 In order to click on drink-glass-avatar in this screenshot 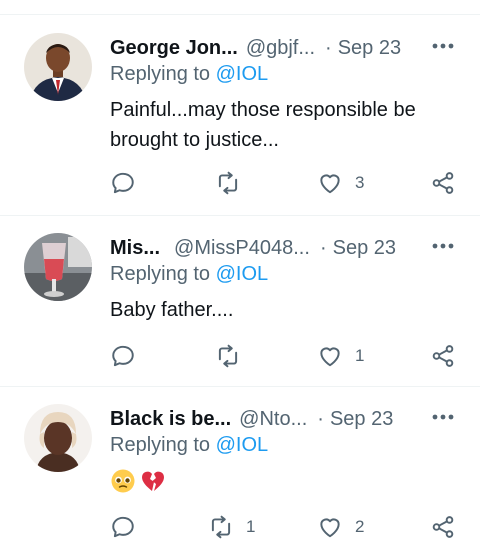, I will do `click(58, 267)`.